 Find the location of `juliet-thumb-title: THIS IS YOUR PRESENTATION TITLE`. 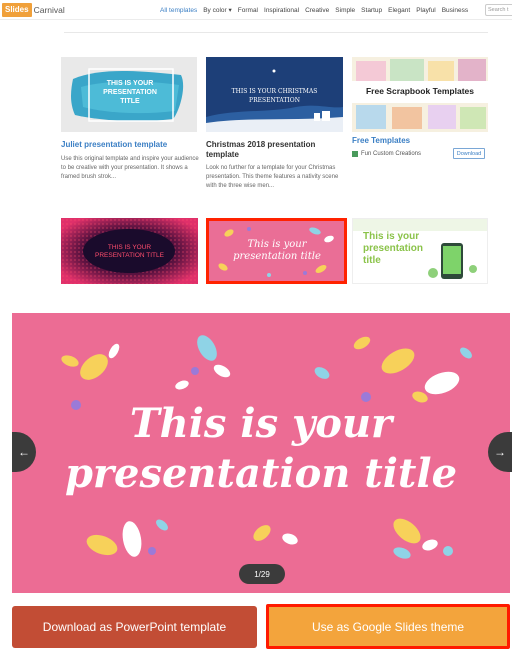

juliet-thumb-title: THIS IS YOUR PRESENTATION TITLE is located at coordinates (130, 92).